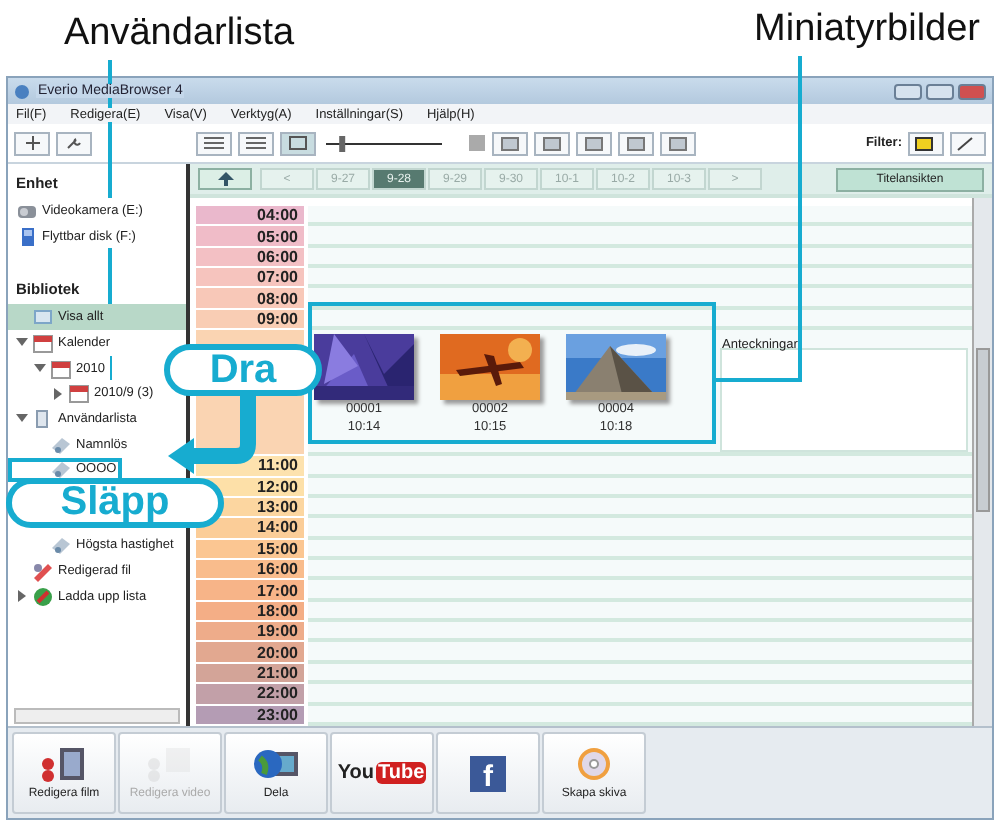 Image resolution: width=1000 pixels, height=824 pixels. What do you see at coordinates (250, 237) in the screenshot?
I see `time-label: 05:00` at bounding box center [250, 237].